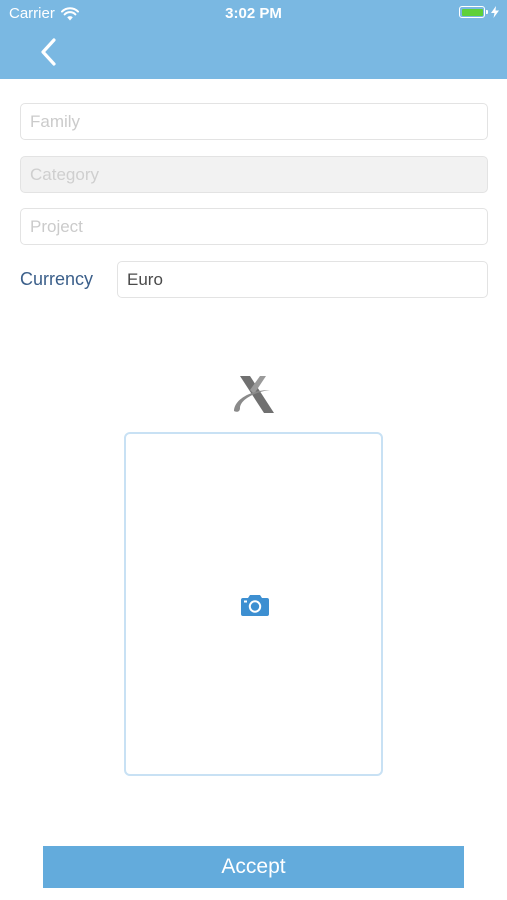 Image resolution: width=507 pixels, height=900 pixels. Describe the element at coordinates (253, 39) in the screenshot. I see `header-bar: Carrier 3:02 PM` at that location.